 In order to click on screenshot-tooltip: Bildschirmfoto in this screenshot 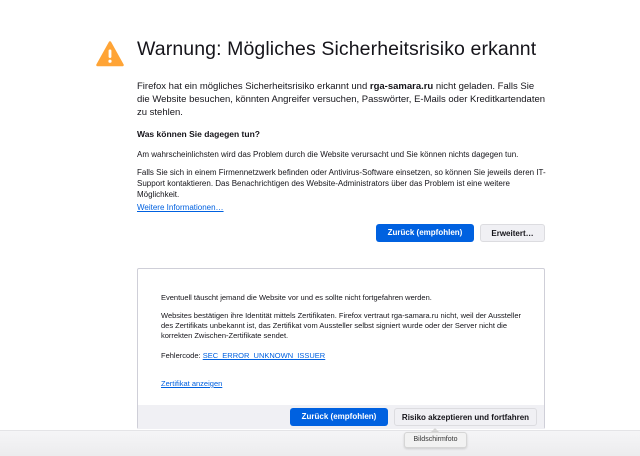, I will do `click(435, 440)`.